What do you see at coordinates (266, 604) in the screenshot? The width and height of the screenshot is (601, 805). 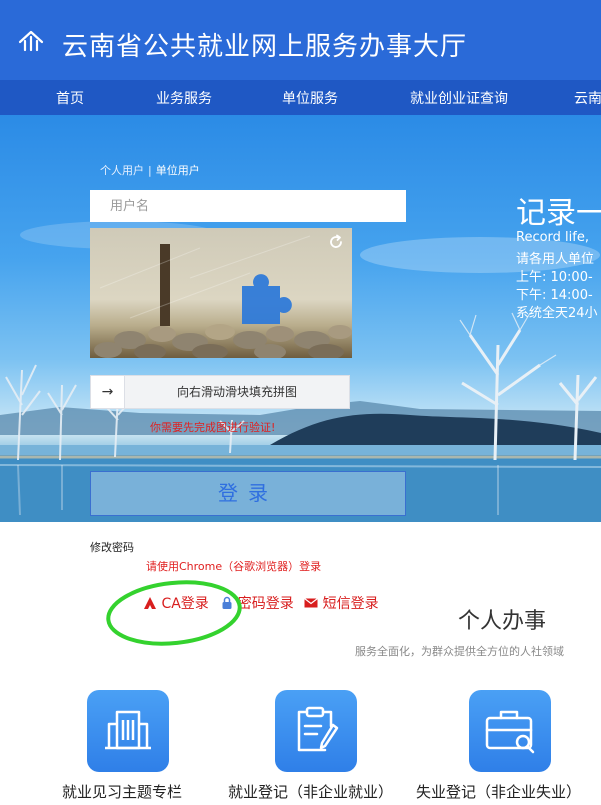 I see `password-login-link: 密码登录` at bounding box center [266, 604].